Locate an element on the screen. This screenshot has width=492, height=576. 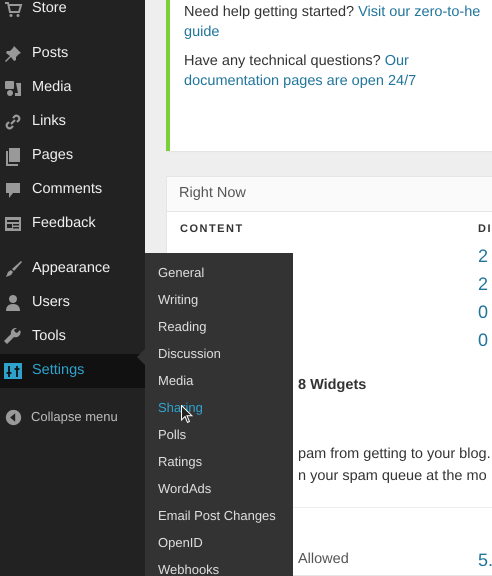
spam-queue-link: spam queue is located at coordinates (382, 476).